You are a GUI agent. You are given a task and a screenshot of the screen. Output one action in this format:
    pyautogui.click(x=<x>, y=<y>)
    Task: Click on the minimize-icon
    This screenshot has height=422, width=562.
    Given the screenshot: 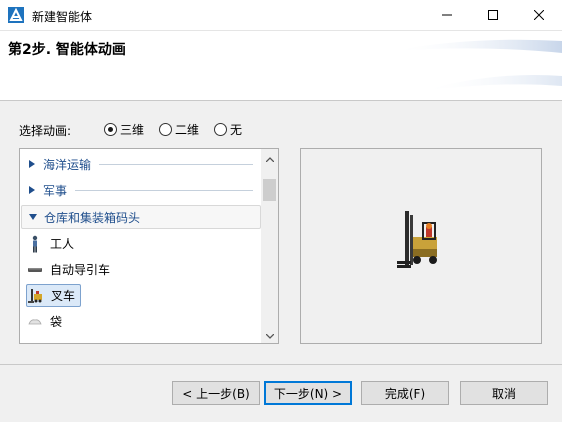 What is the action you would take?
    pyautogui.click(x=447, y=15)
    